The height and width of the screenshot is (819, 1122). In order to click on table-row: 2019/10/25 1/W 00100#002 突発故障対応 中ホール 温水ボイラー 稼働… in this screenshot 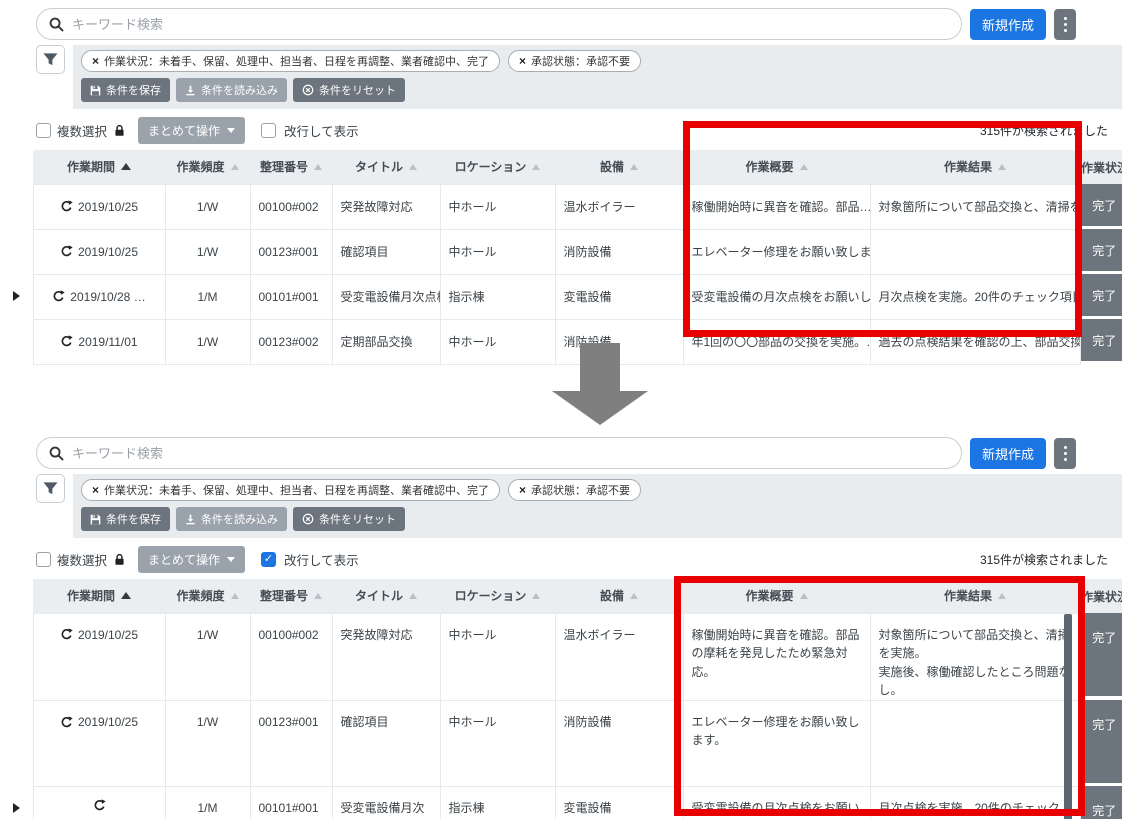, I will do `click(561, 206)`.